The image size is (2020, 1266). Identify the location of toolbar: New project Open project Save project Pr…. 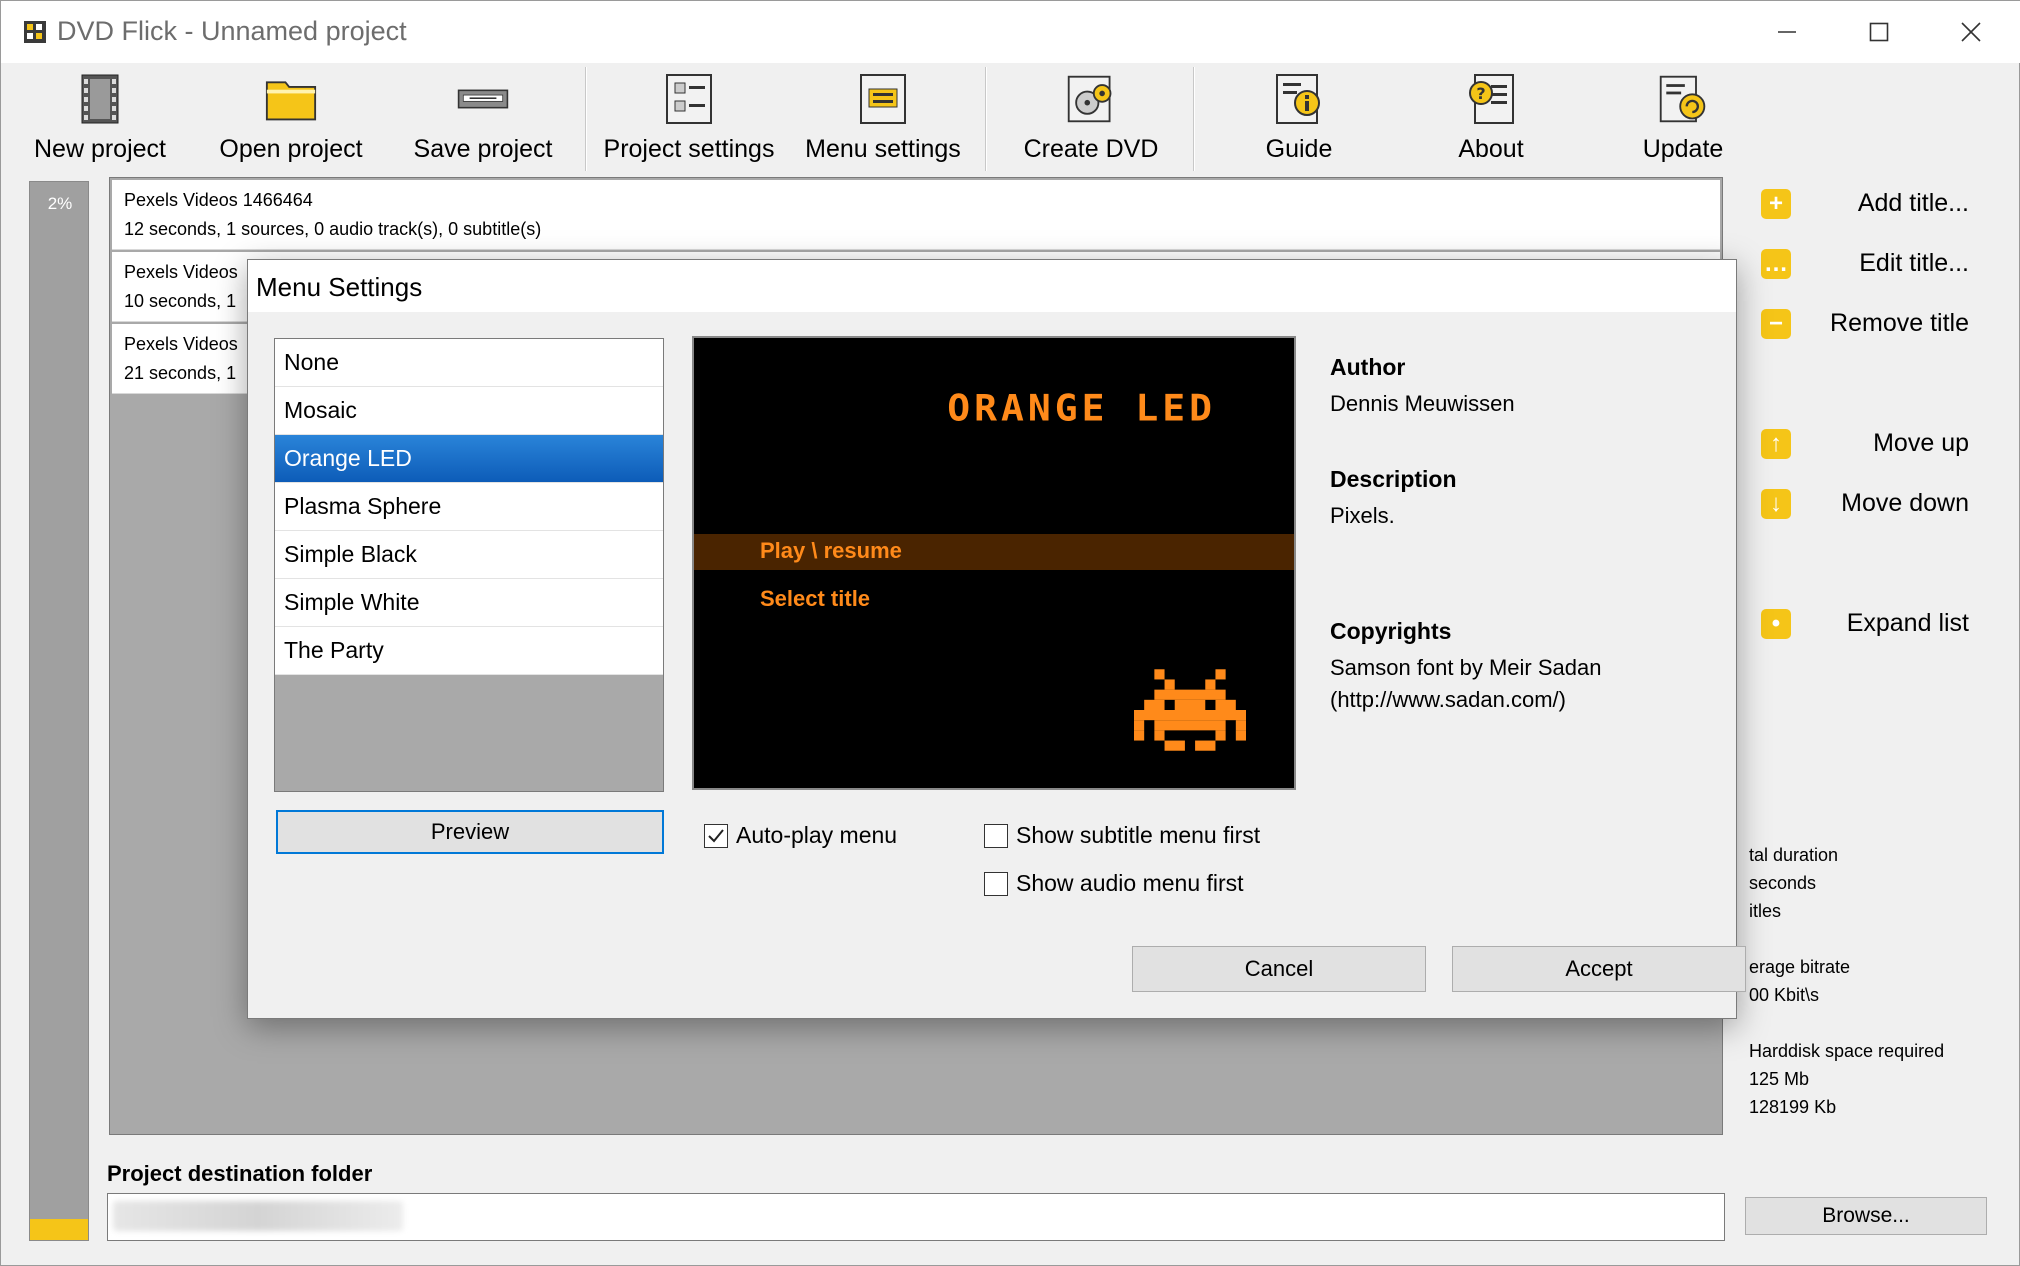
(1010, 121).